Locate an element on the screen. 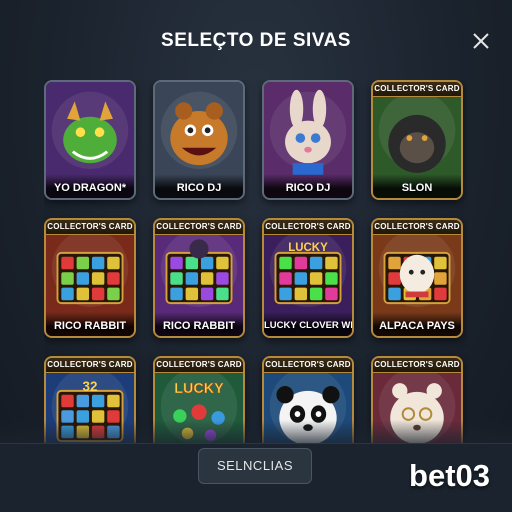 The width and height of the screenshot is (512, 512). game-card: YO DRAGON* is located at coordinates (90, 140).